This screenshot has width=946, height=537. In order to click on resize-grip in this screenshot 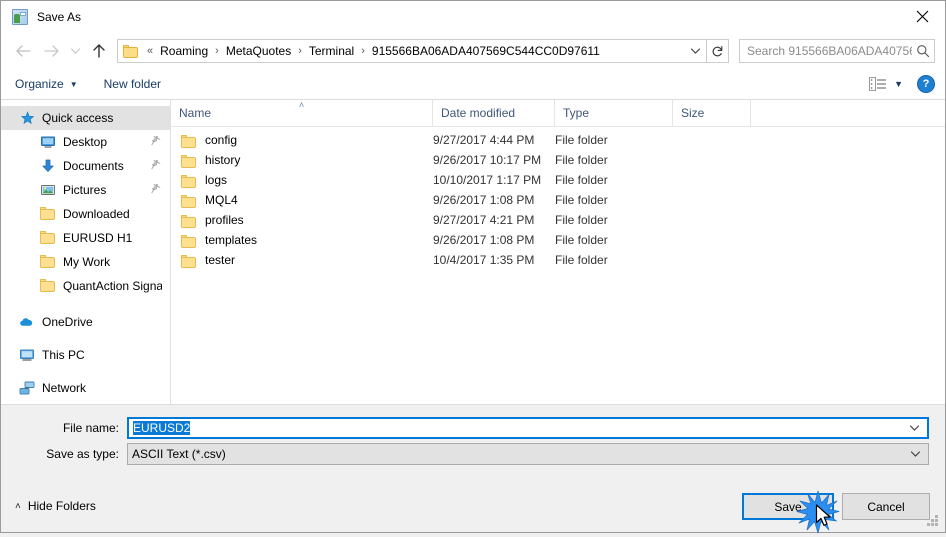, I will do `click(933, 521)`.